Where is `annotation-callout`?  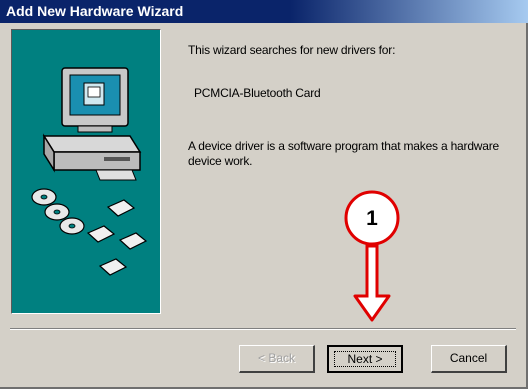 annotation-callout is located at coordinates (372, 256).